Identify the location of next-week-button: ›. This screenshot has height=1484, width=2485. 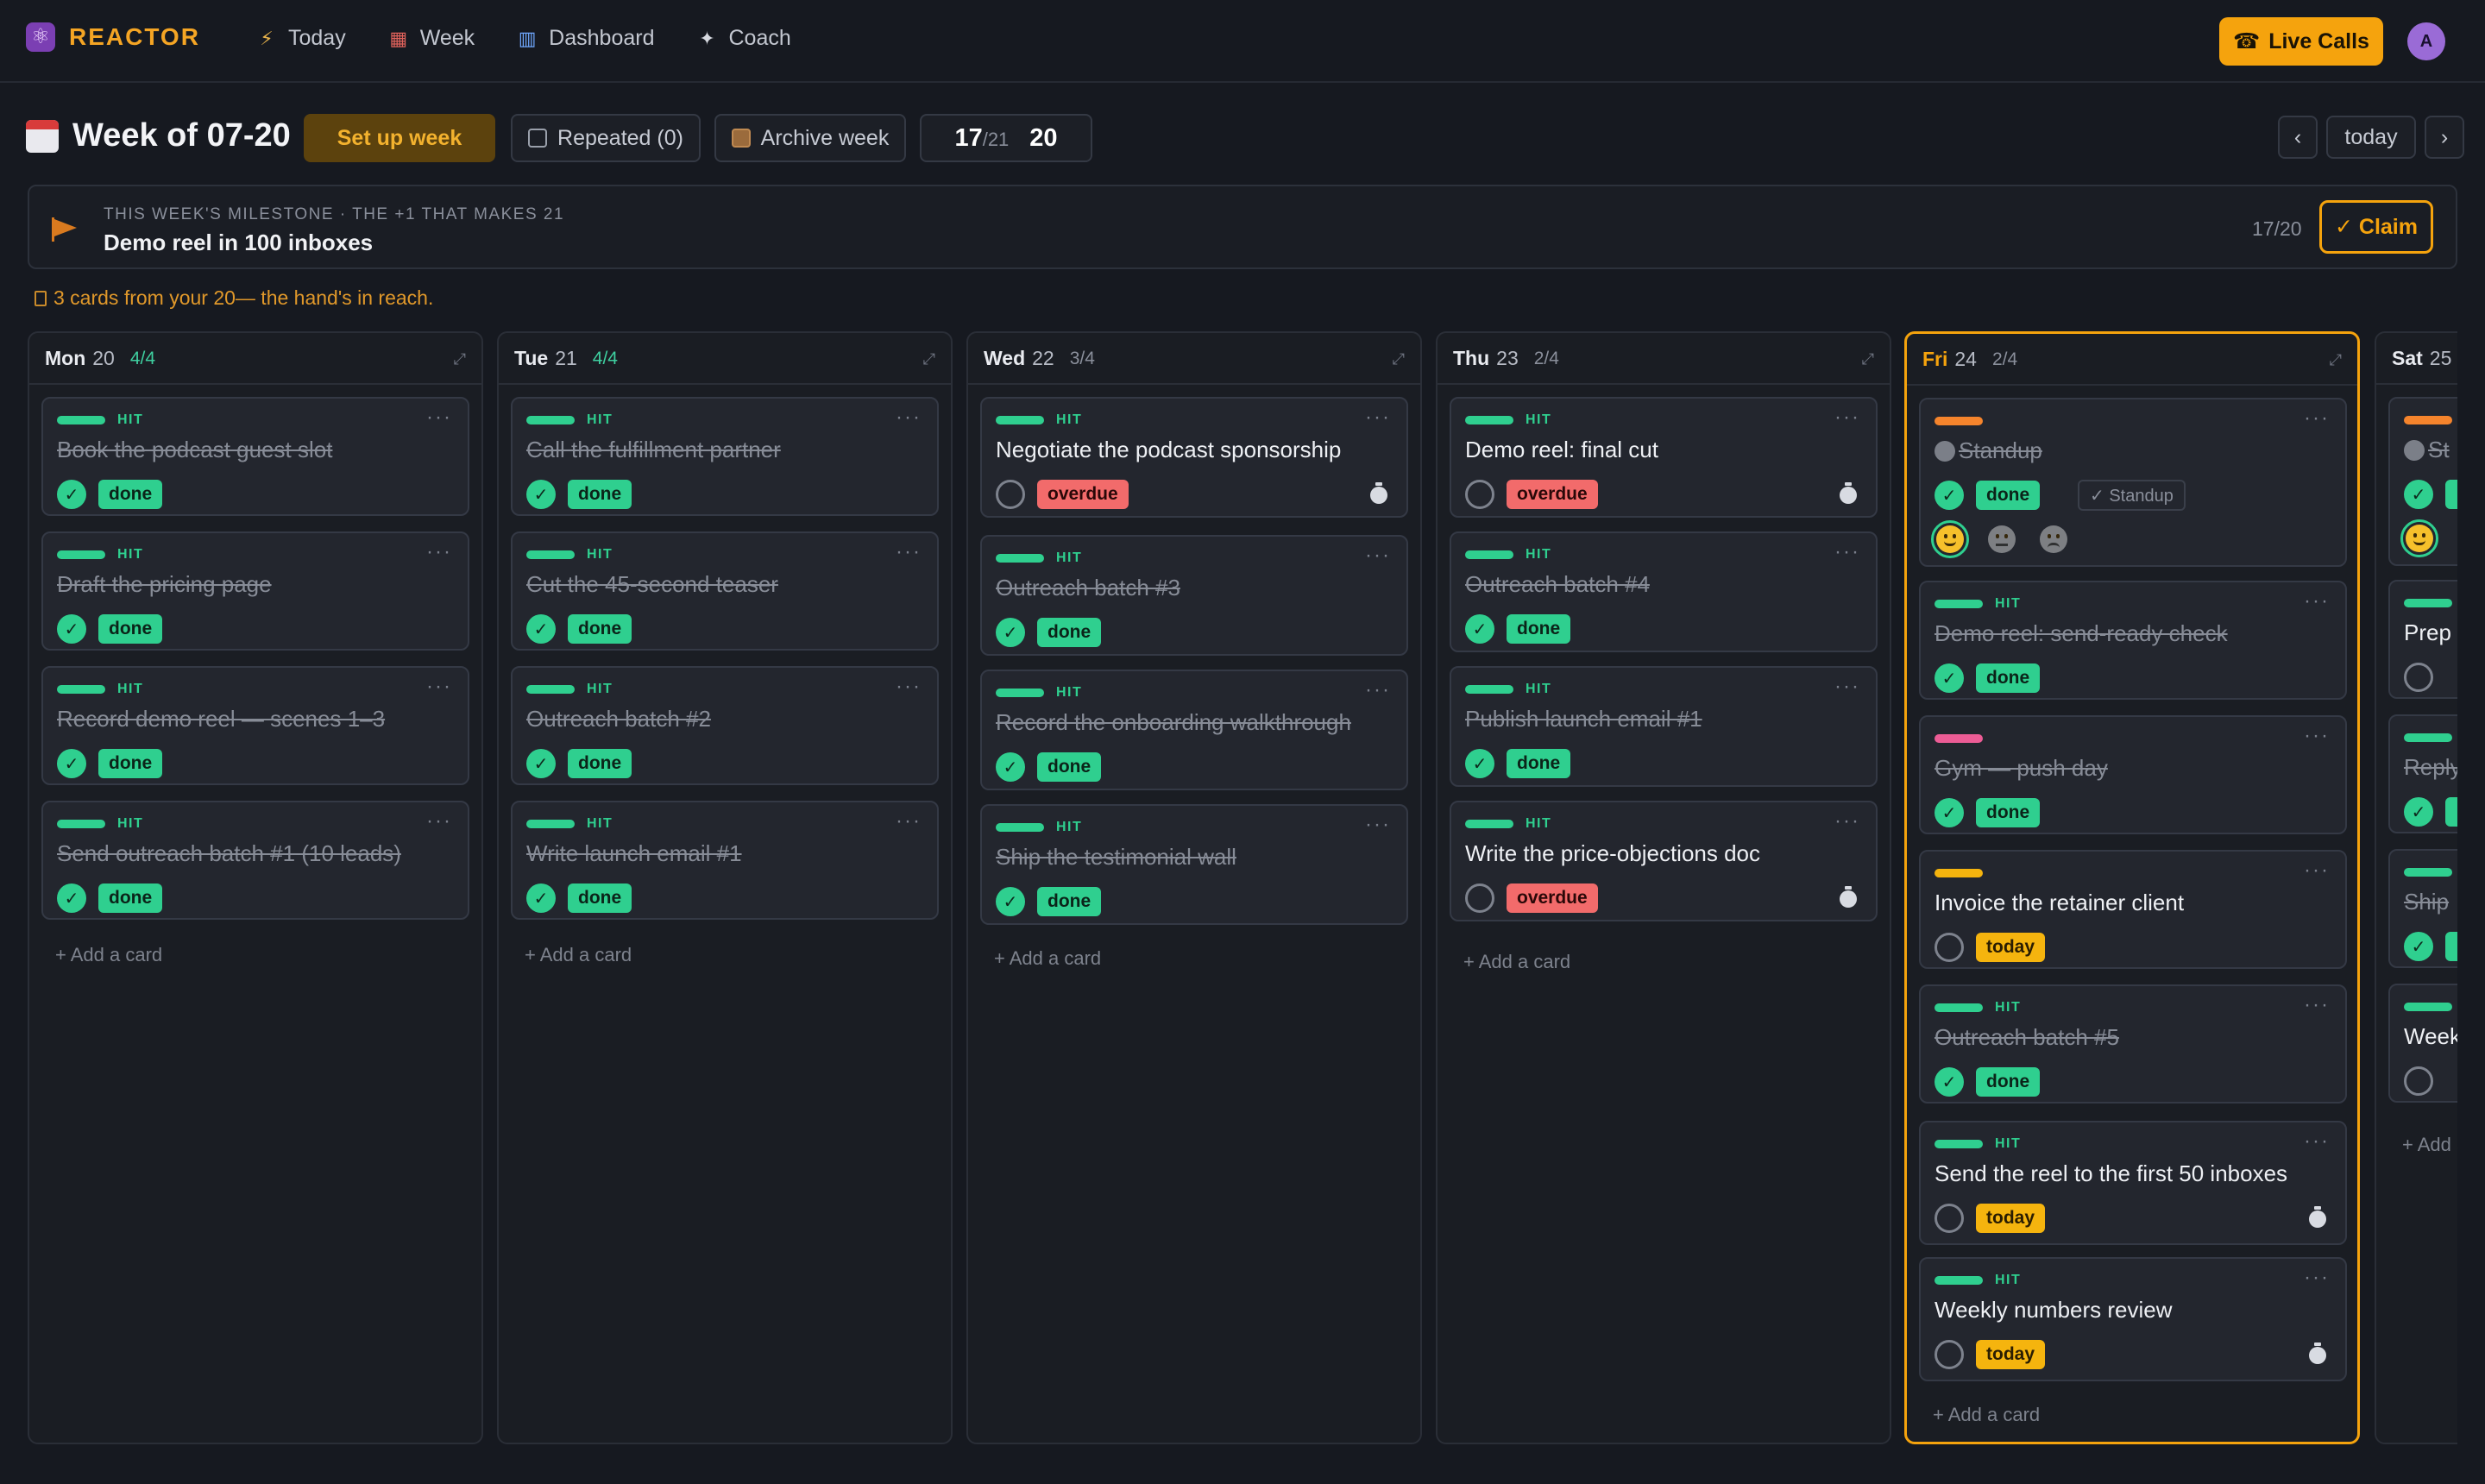
(2445, 137).